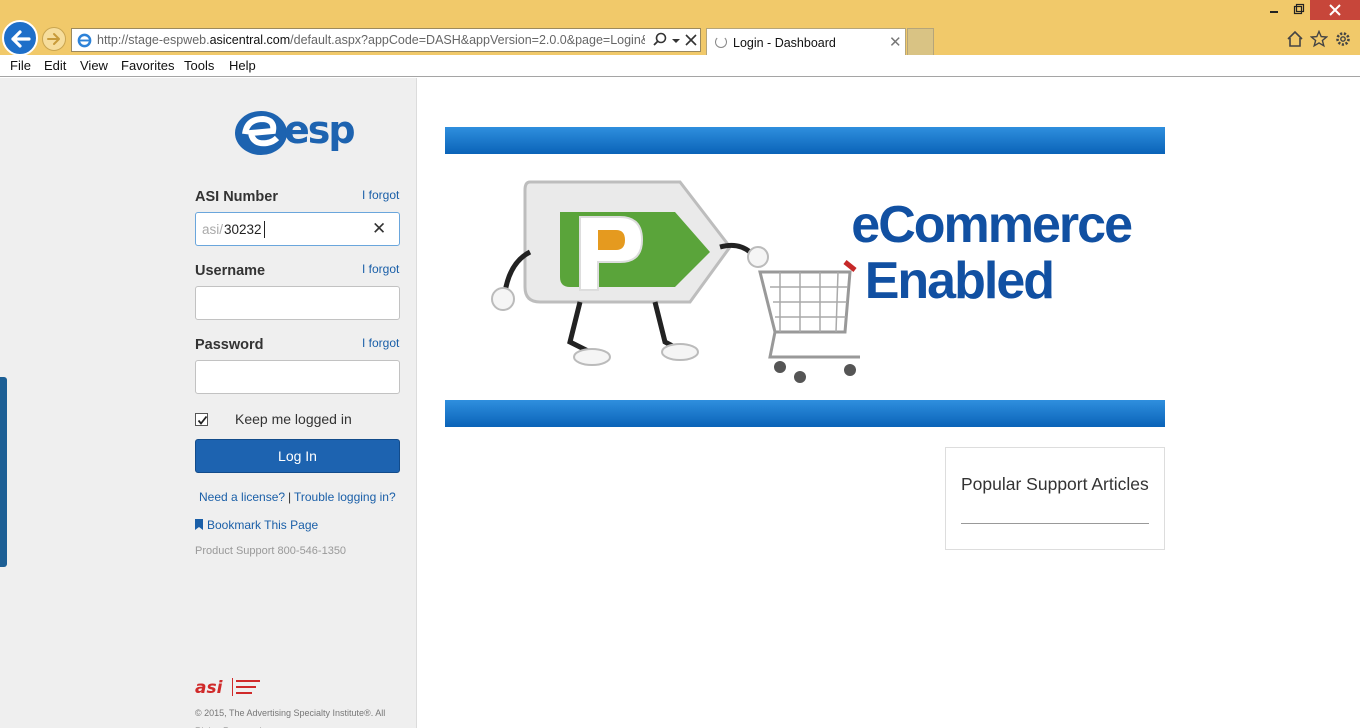  What do you see at coordinates (20, 65) in the screenshot?
I see `menu-file: File` at bounding box center [20, 65].